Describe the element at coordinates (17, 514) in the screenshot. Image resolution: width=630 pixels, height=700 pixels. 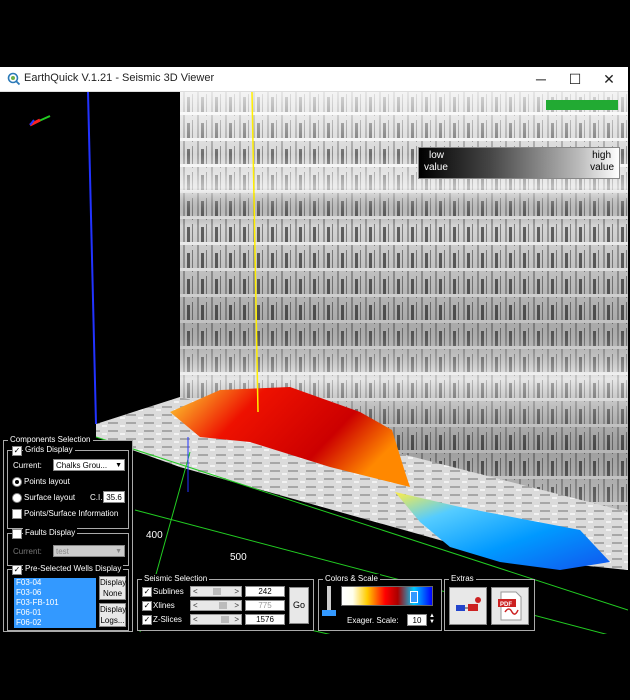
I see `points-surface-info-checkbox` at that location.